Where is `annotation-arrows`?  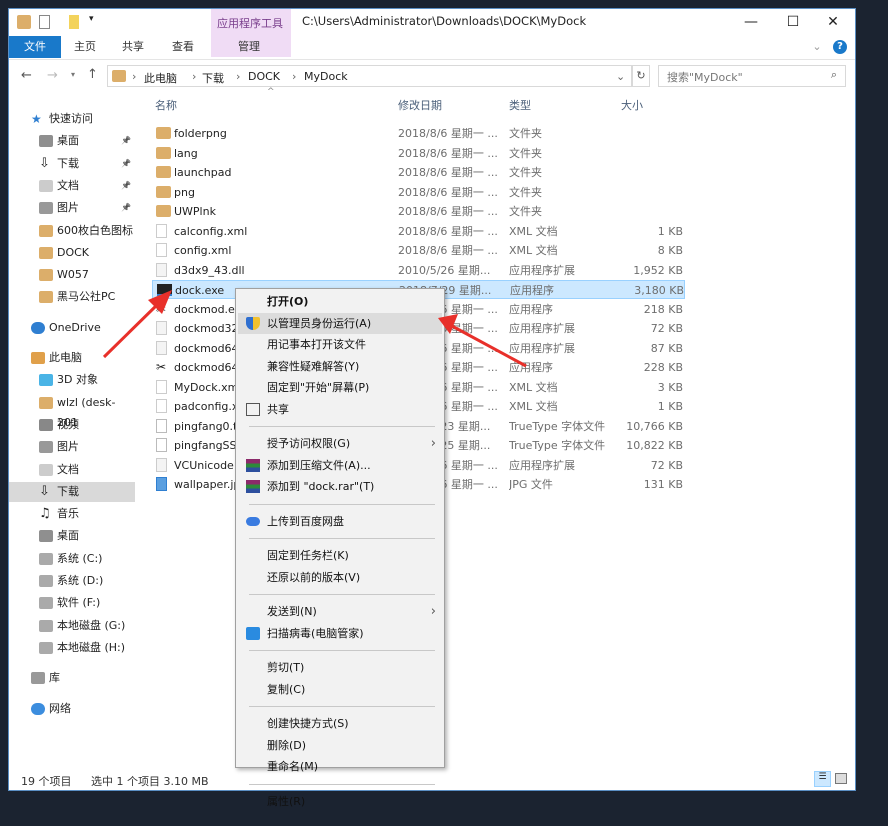 annotation-arrows is located at coordinates (314, 329).